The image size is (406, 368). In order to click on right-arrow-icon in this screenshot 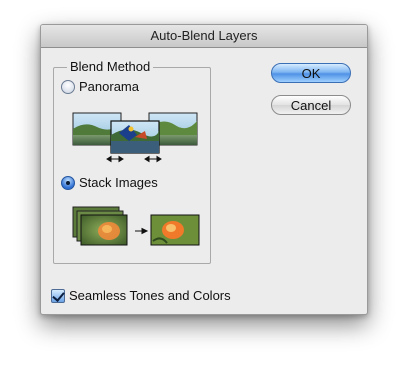, I will do `click(142, 231)`.